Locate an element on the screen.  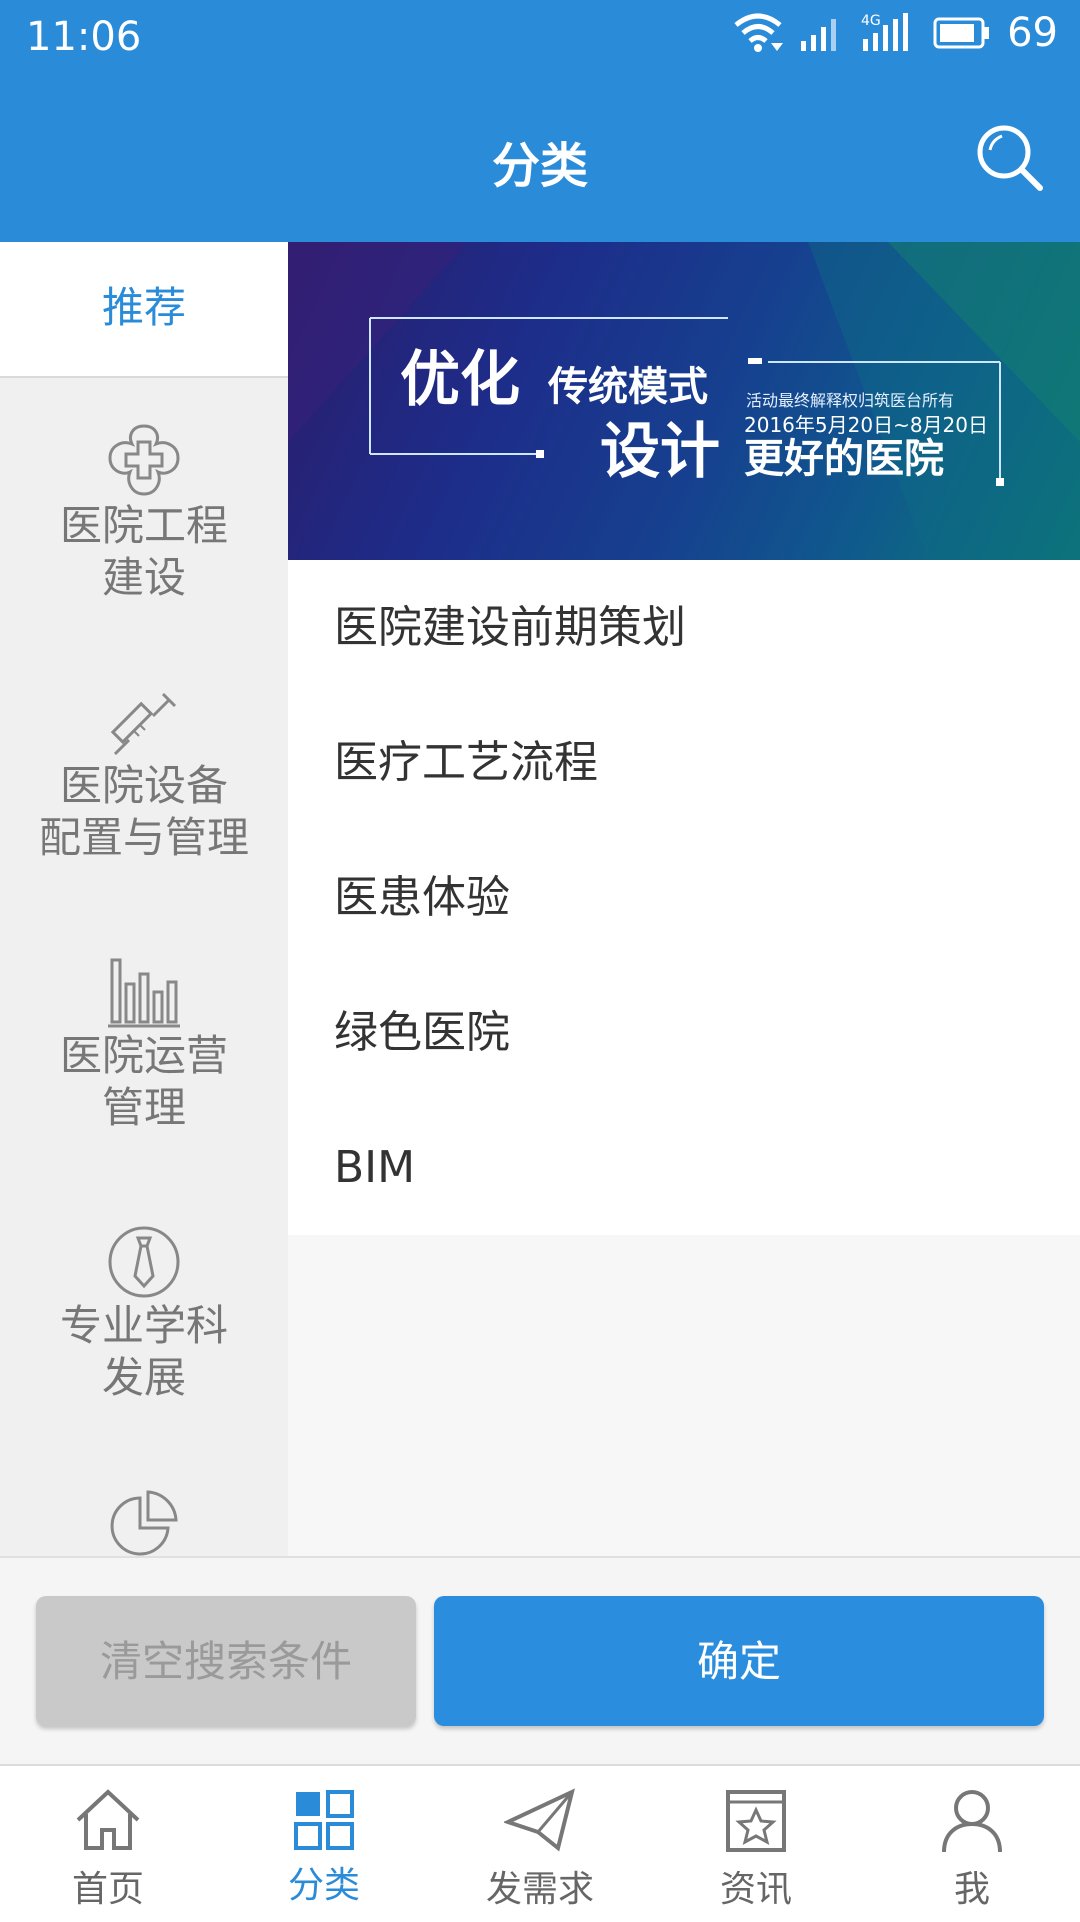
sidebar-item-label: 推荐 is located at coordinates (143, 307).